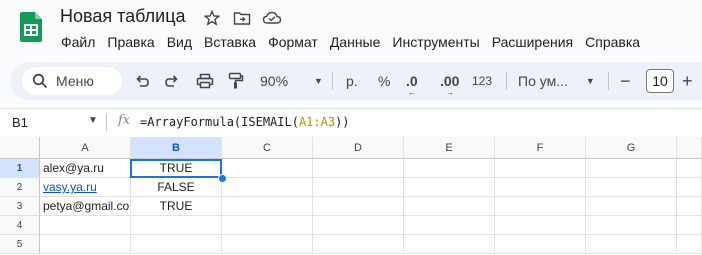  I want to click on cell-b2: FALSE, so click(176, 187).